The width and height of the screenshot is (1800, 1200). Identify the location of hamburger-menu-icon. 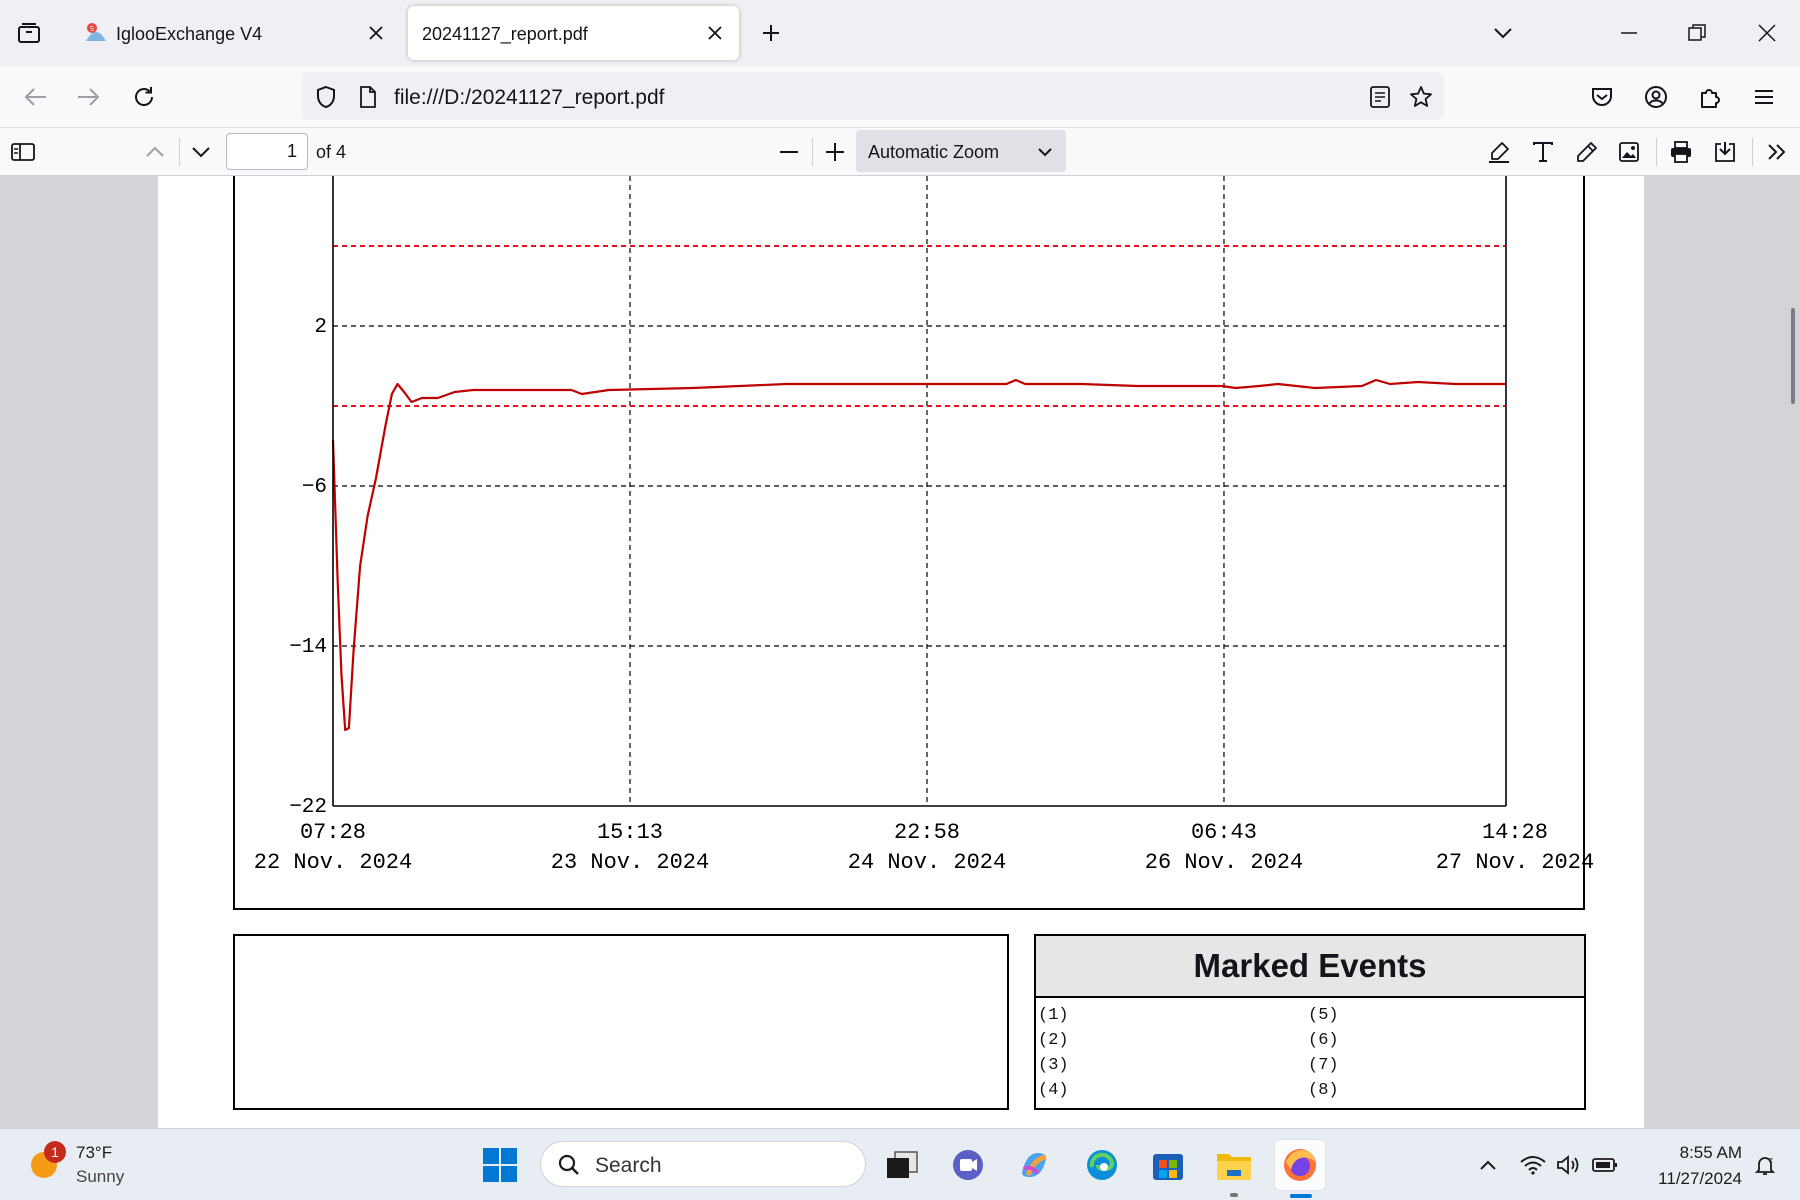
(1764, 97).